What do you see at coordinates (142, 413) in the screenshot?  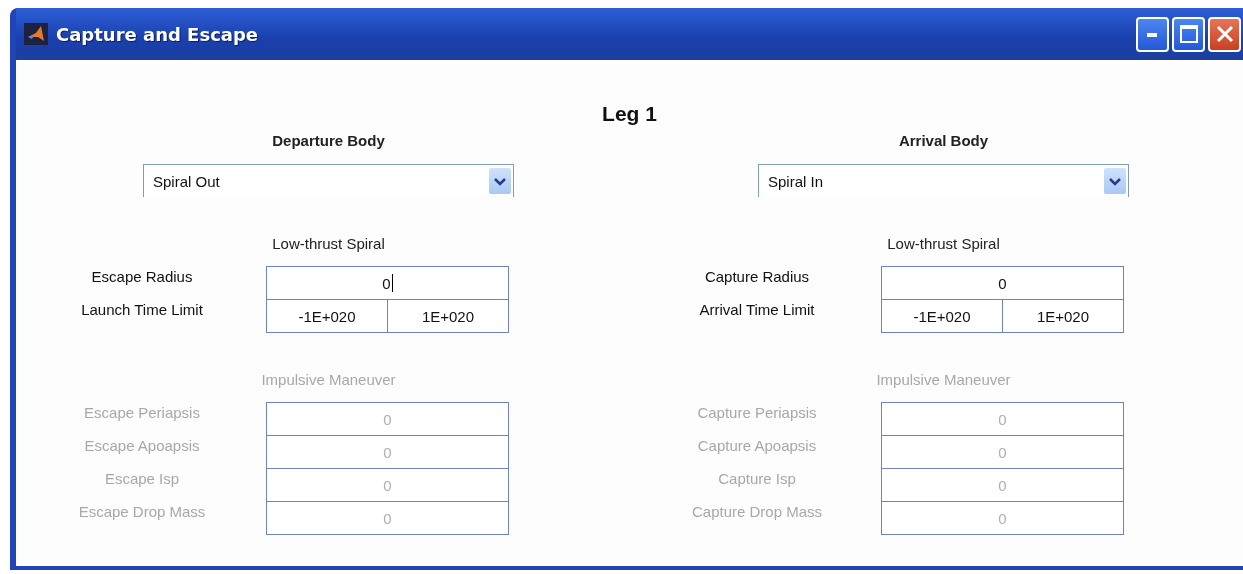 I see `field-label: Escape Periapsis` at bounding box center [142, 413].